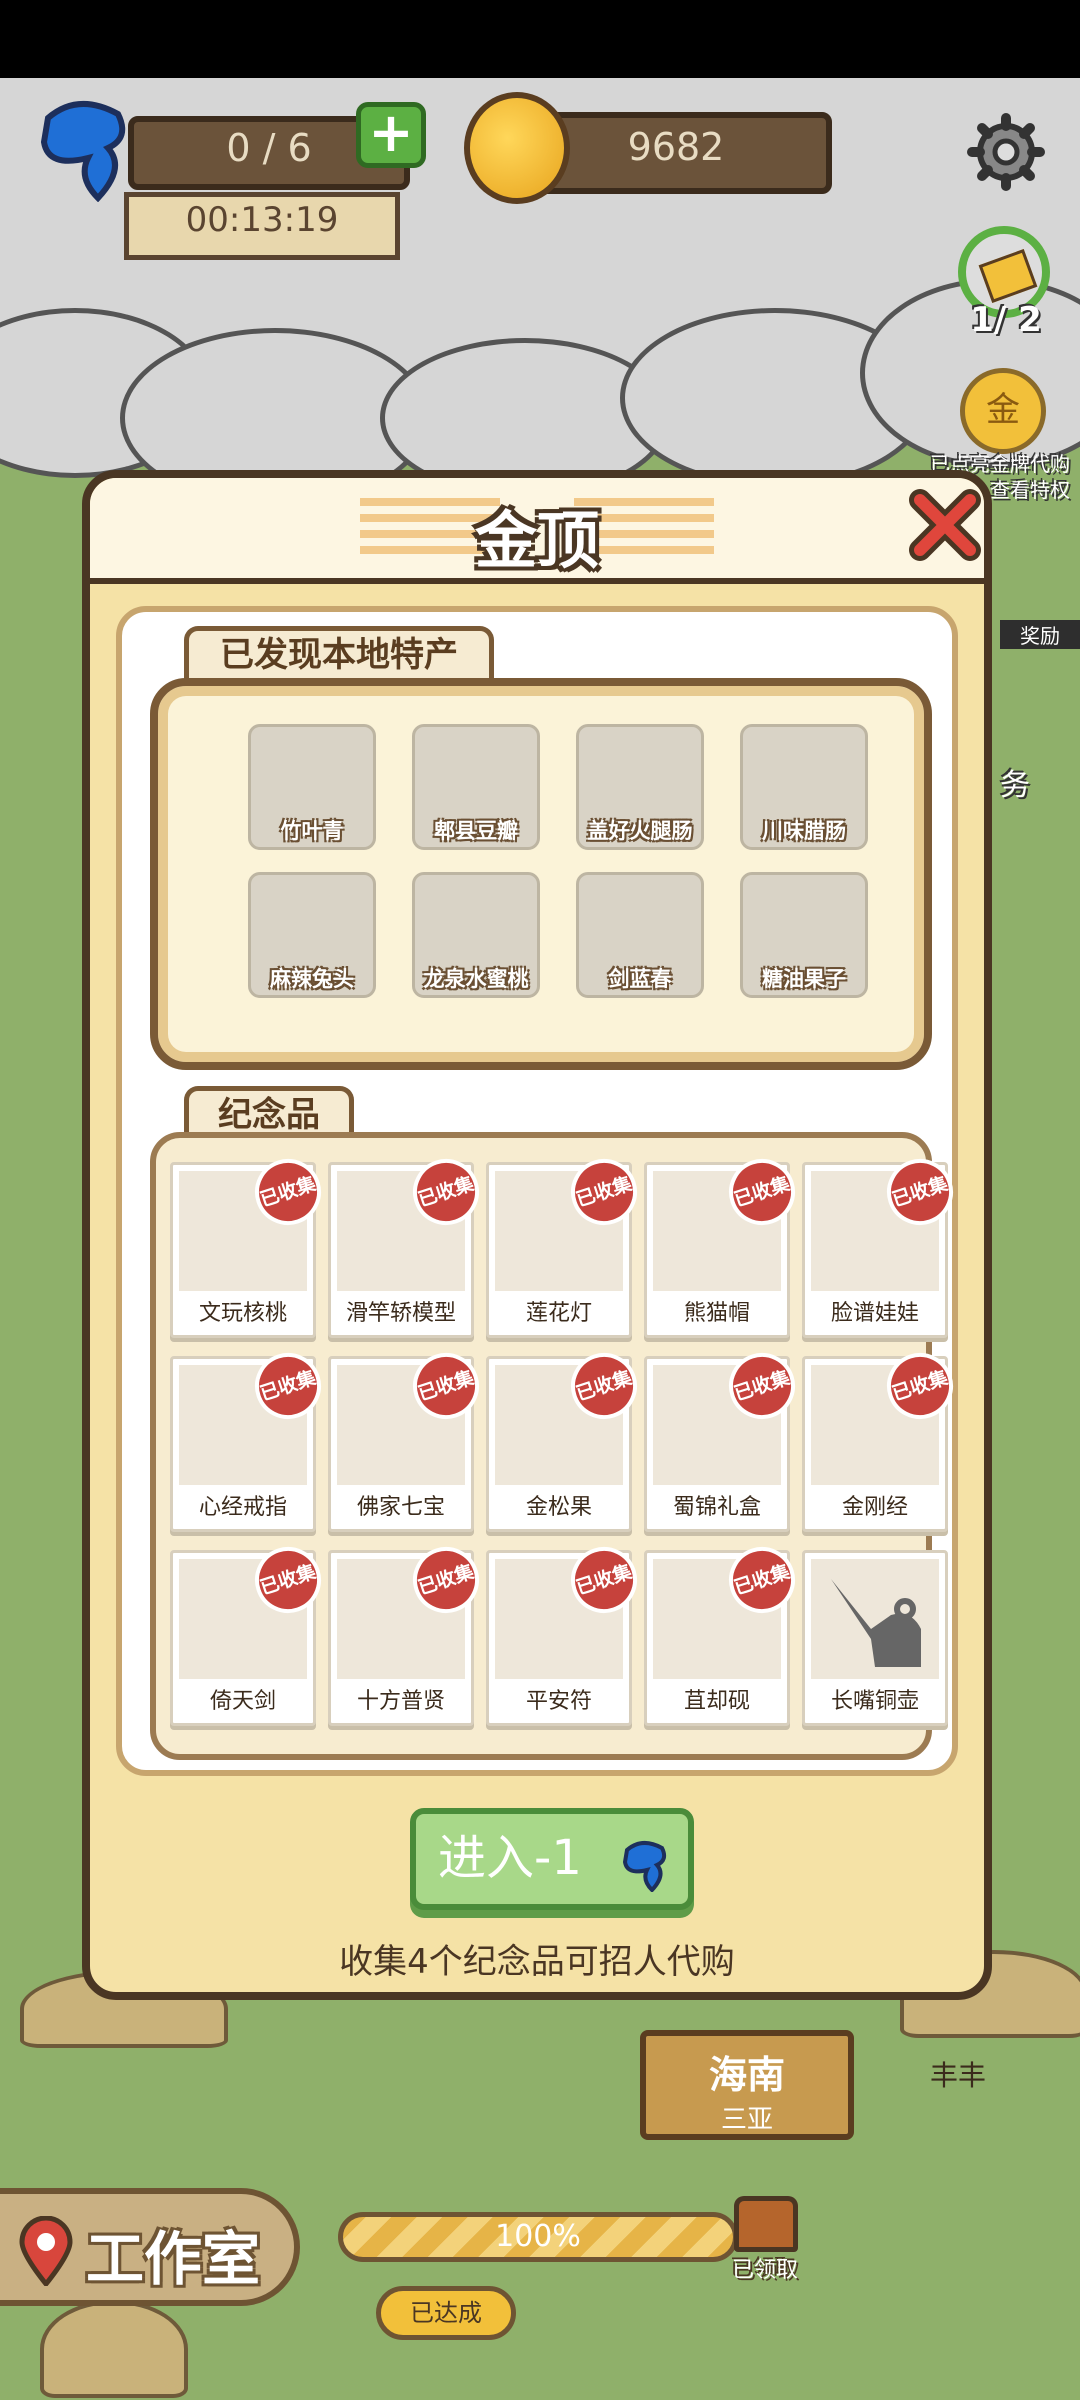  What do you see at coordinates (640, 787) in the screenshot?
I see `specialty-item: 盖好火腿肠` at bounding box center [640, 787].